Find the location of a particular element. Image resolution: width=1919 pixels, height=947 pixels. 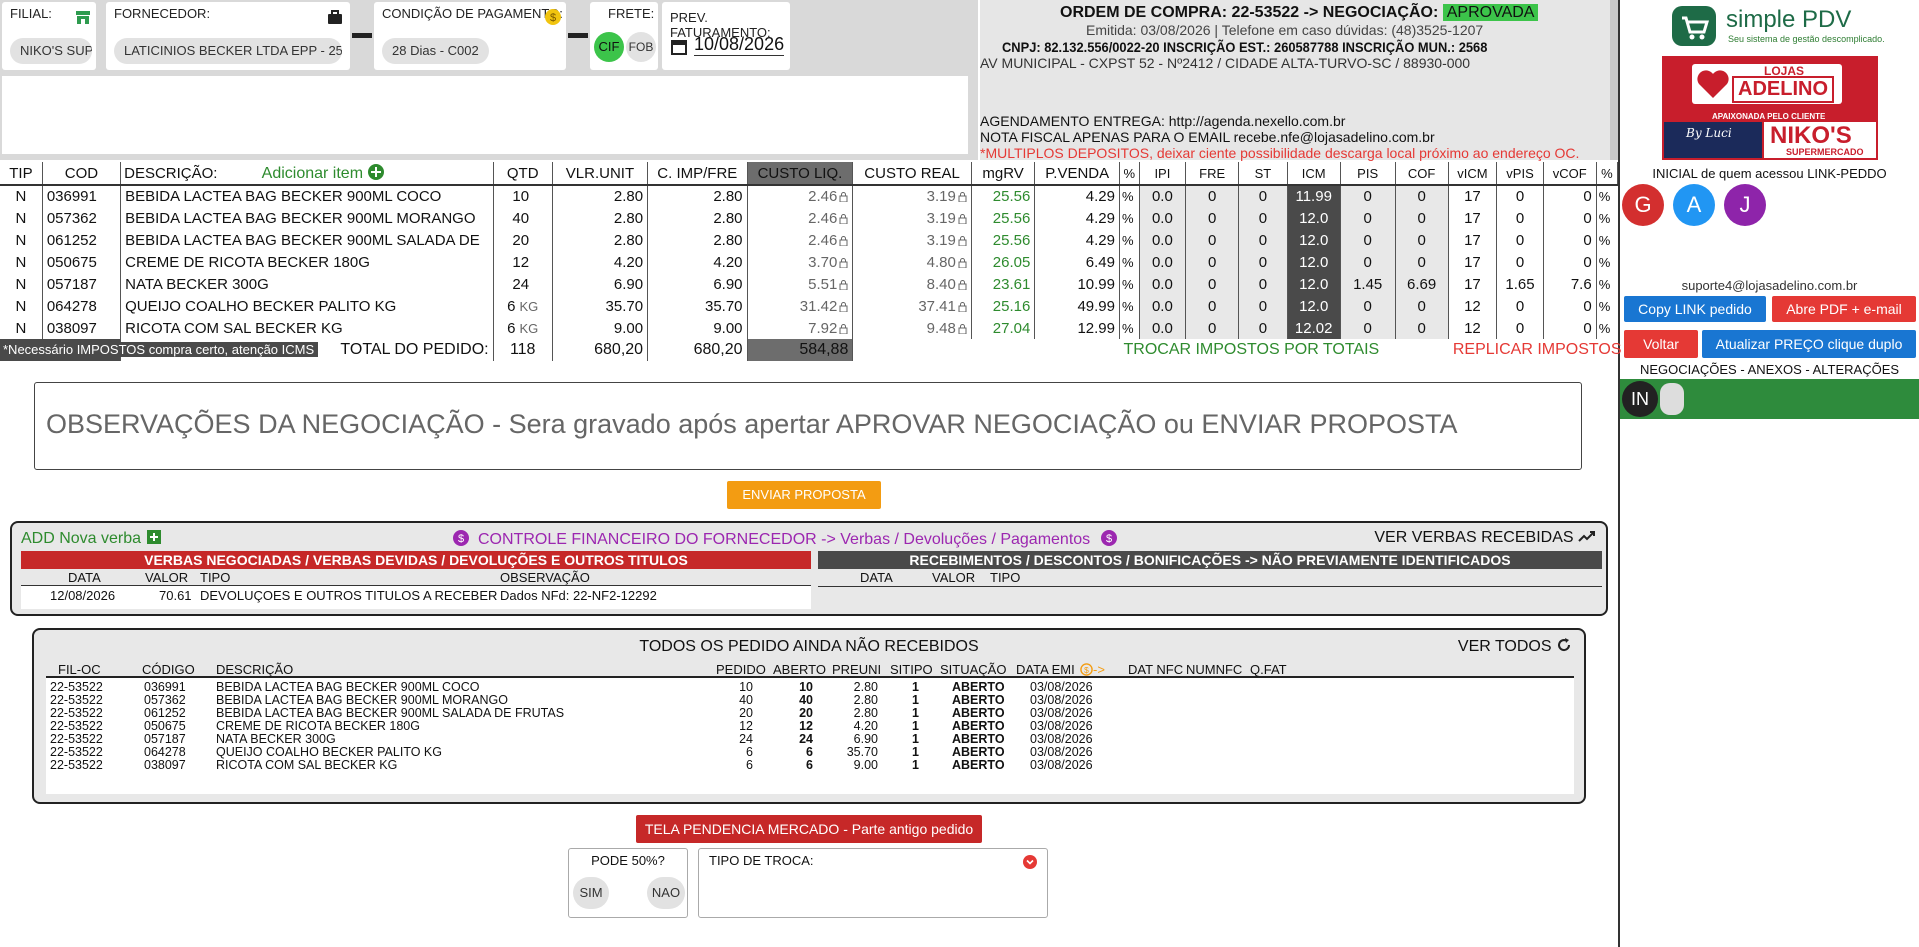

item-vlr-unit: 35.70 is located at coordinates (600, 306).